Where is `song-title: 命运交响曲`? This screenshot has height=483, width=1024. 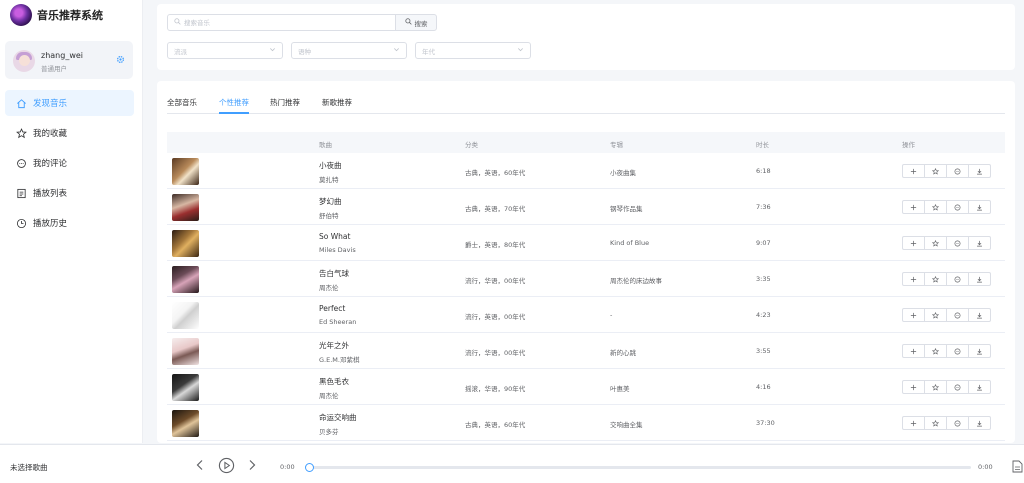 song-title: 命运交响曲 is located at coordinates (338, 417).